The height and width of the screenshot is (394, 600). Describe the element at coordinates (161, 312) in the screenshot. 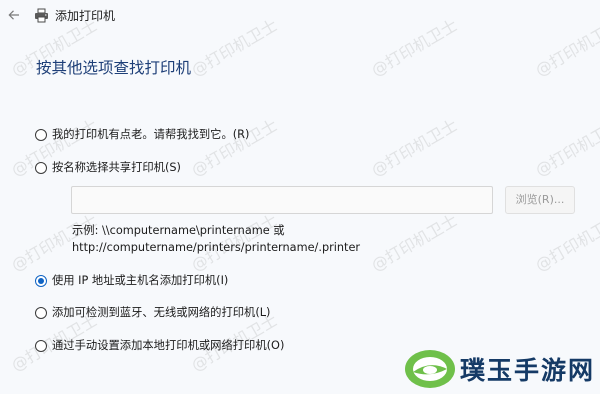

I see `option-label: 添加可检测到蓝牙、无线或网络的打印机(L)` at that location.